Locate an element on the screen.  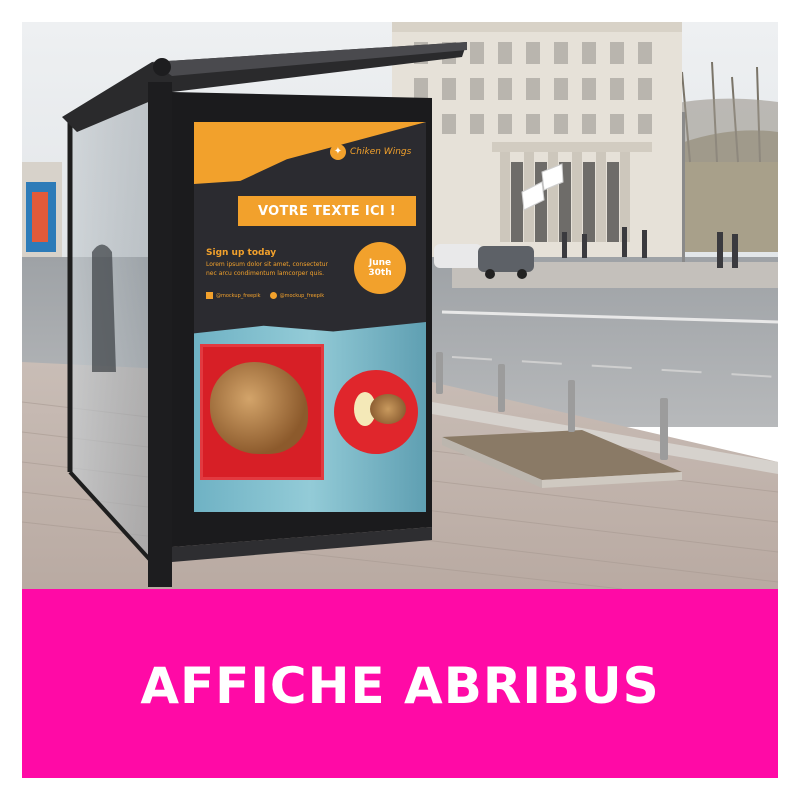
facebook-icon is located at coordinates (209, 295).